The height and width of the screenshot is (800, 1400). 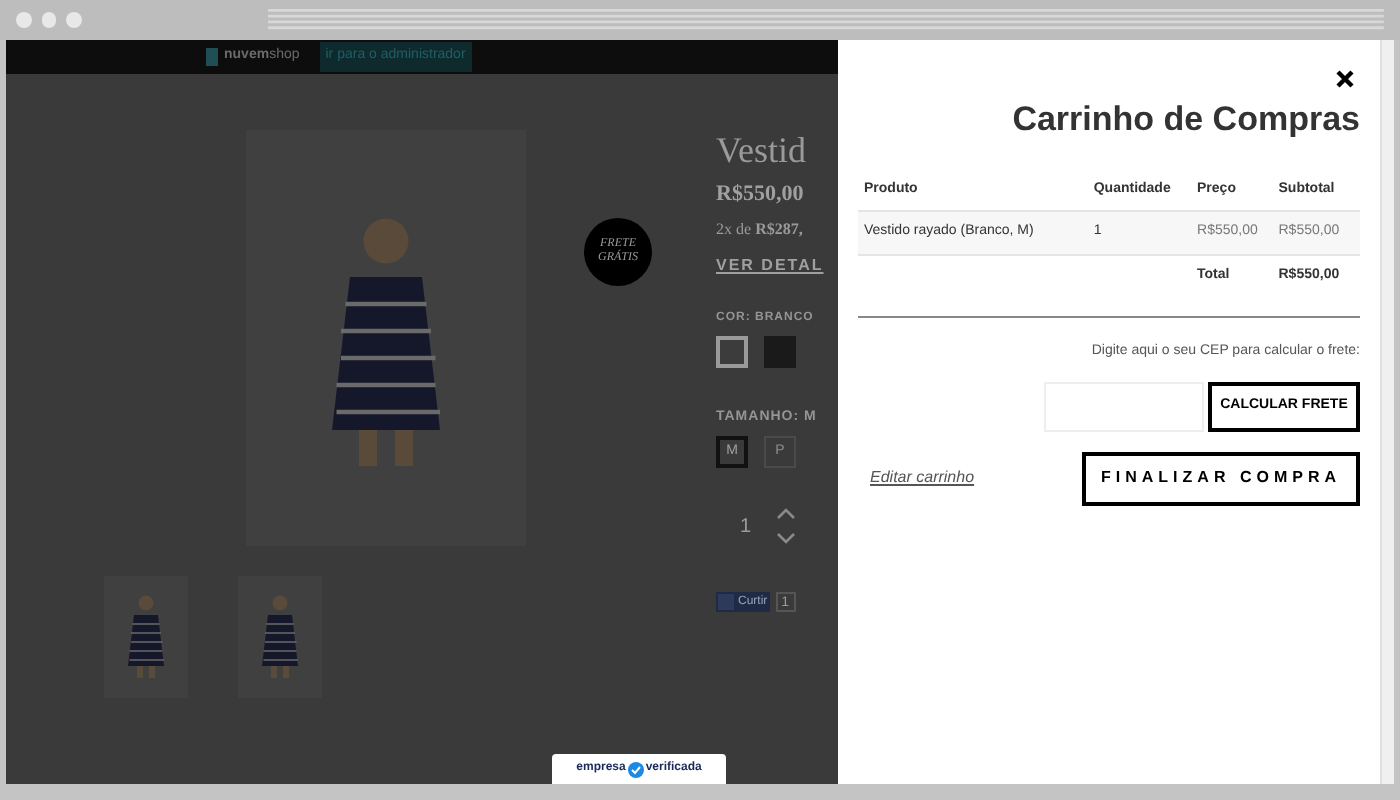 What do you see at coordinates (1221, 478) in the screenshot?
I see `checkout-button: FINALIZAR COMPRA` at bounding box center [1221, 478].